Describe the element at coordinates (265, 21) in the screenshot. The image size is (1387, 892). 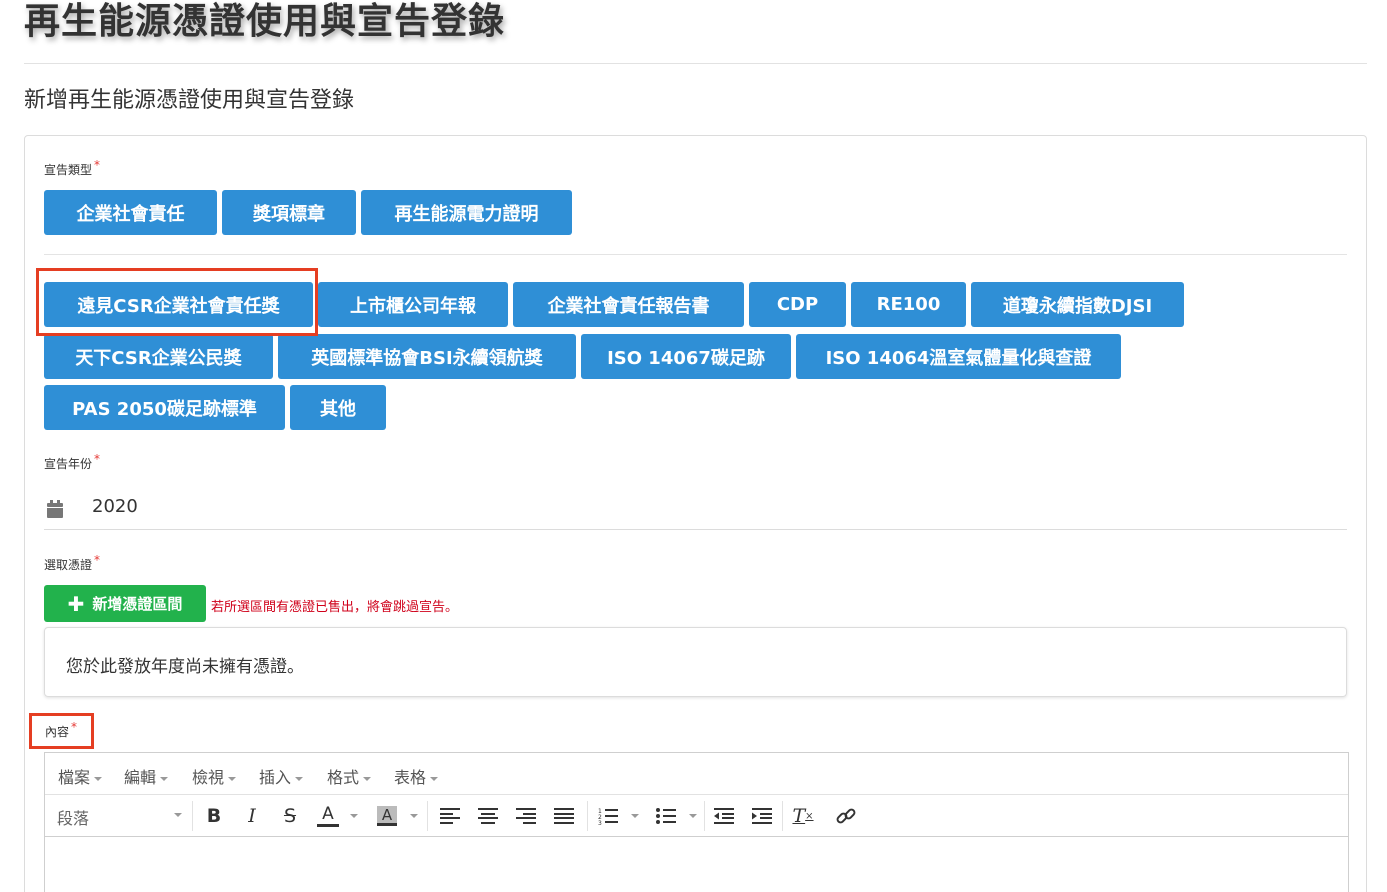
I see `page-title: 再生能源憑證使用與宣告登錄` at that location.